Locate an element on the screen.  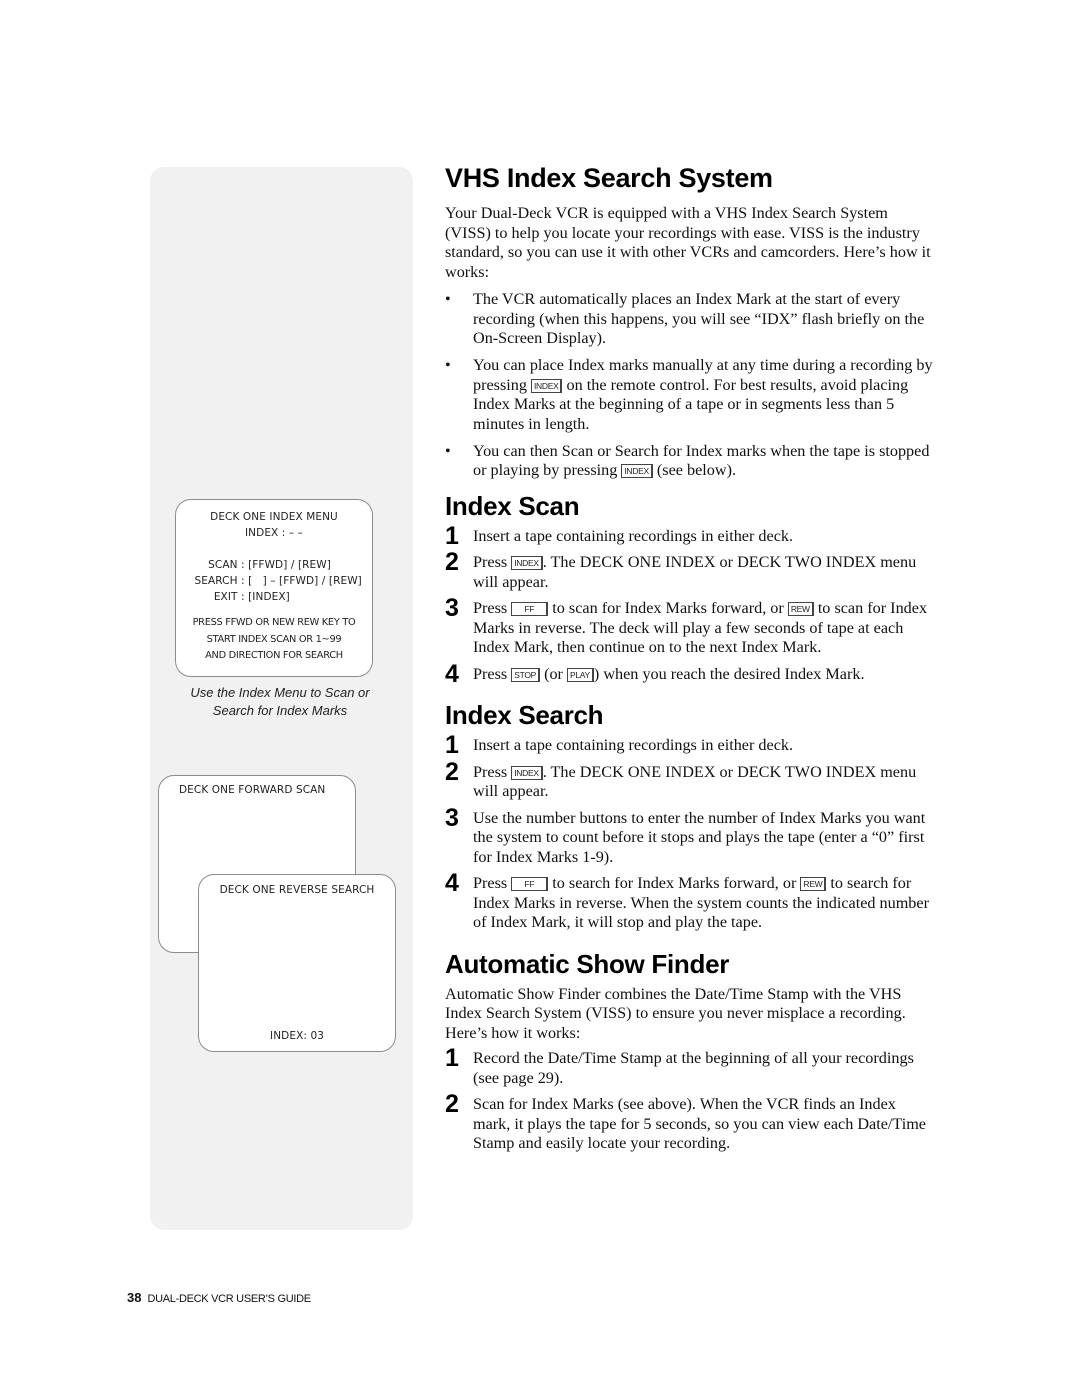
reverse-search-index: INDEX: 03 is located at coordinates (297, 1036).